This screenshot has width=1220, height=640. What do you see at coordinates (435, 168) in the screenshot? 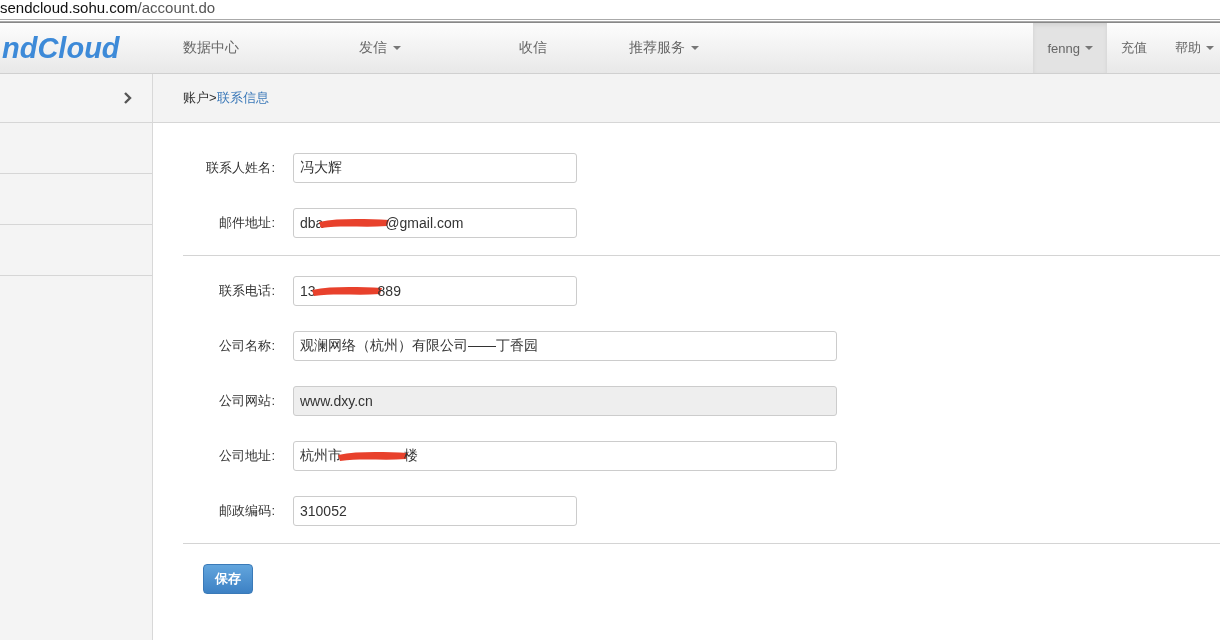
I see `input-field: 冯大辉` at bounding box center [435, 168].